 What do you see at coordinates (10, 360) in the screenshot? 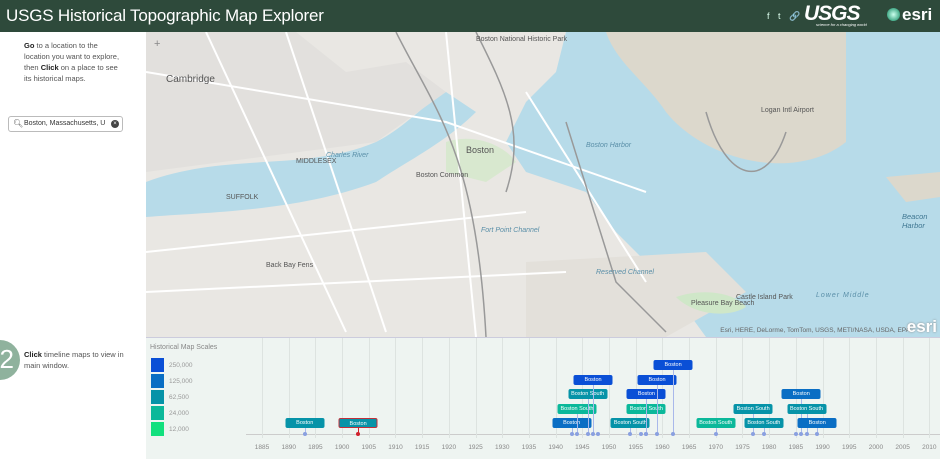
I see `step2-badge: 2` at bounding box center [10, 360].